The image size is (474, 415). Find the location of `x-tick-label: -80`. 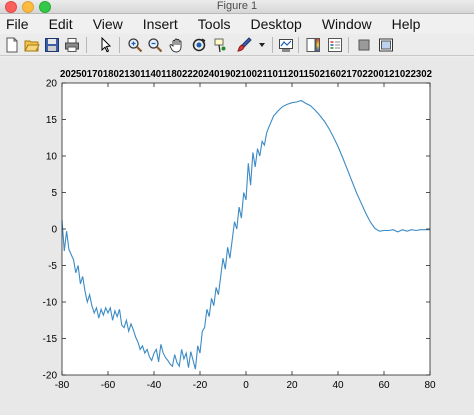

x-tick-label: -80 is located at coordinates (62, 385).